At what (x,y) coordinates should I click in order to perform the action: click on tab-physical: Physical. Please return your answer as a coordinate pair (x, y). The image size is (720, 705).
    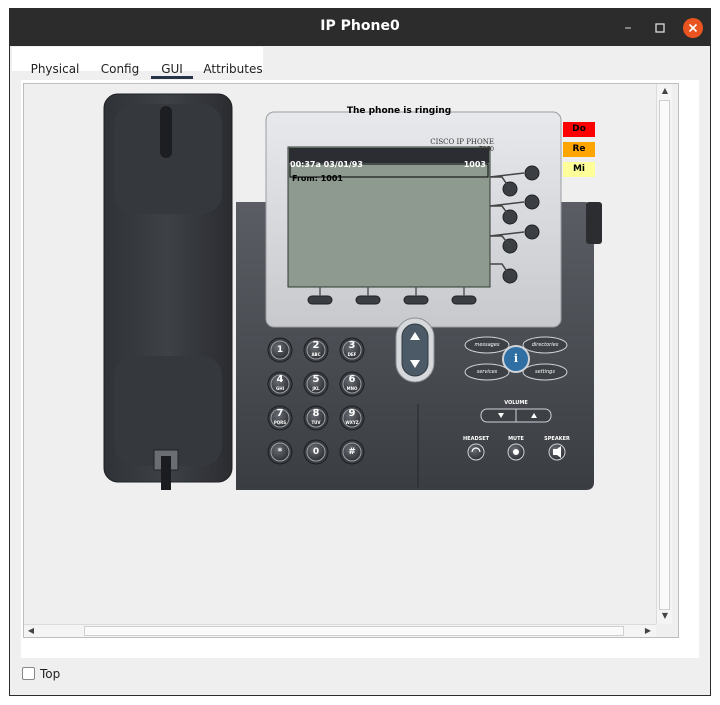
    Looking at the image, I should click on (55, 69).